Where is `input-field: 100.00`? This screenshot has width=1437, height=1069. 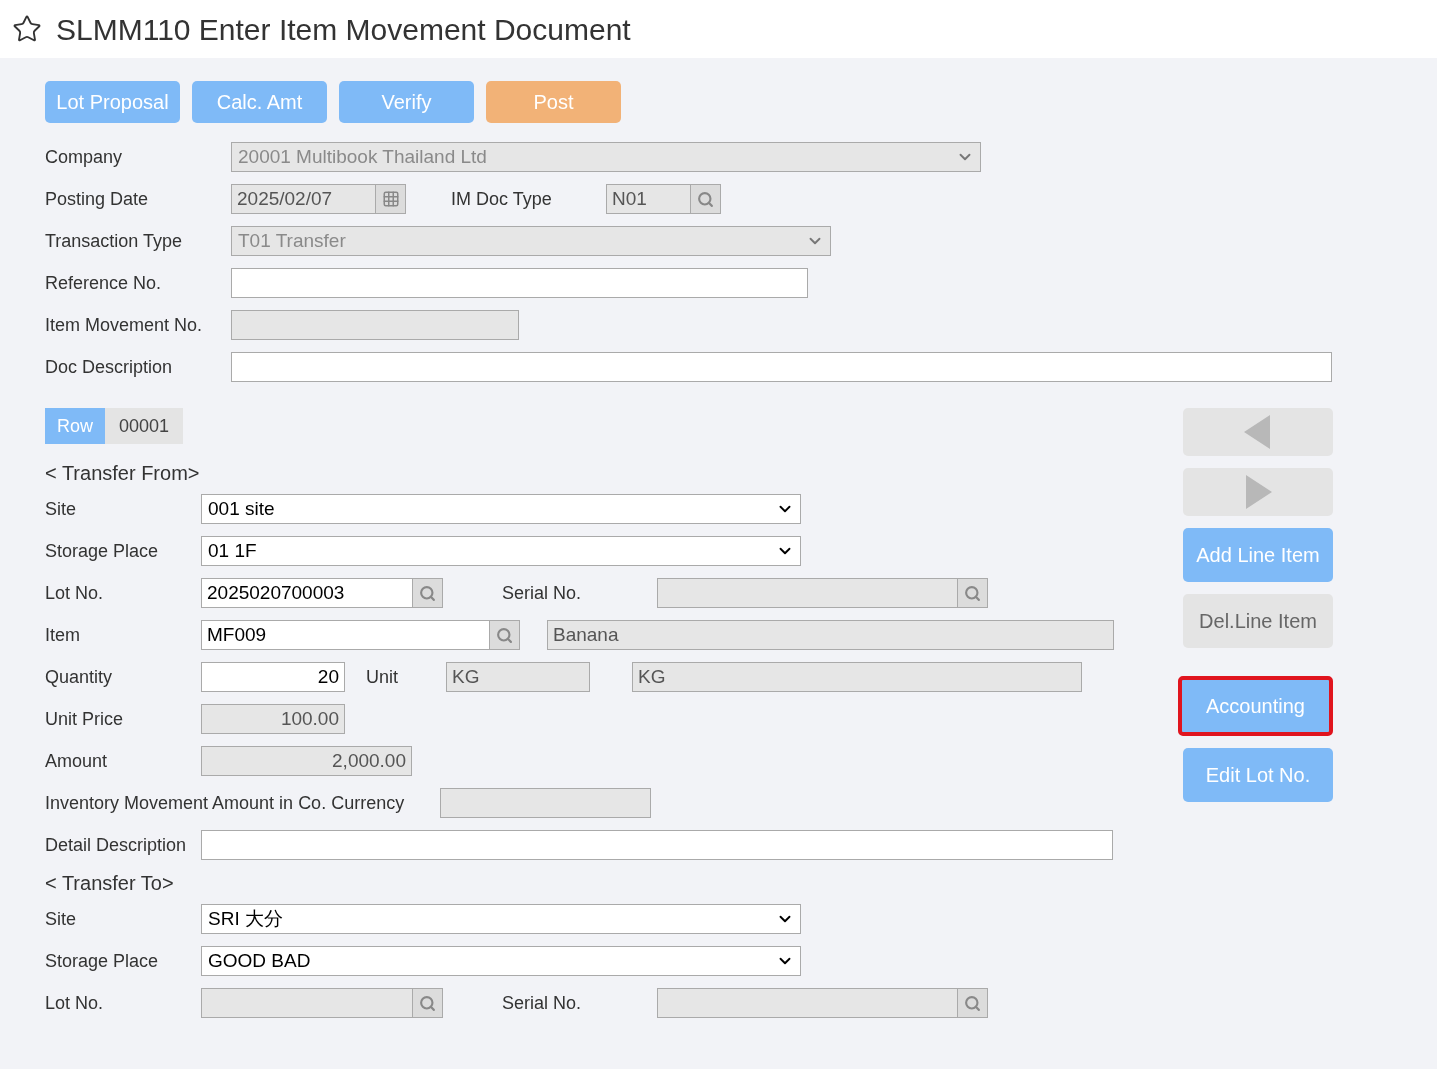 input-field: 100.00 is located at coordinates (273, 719).